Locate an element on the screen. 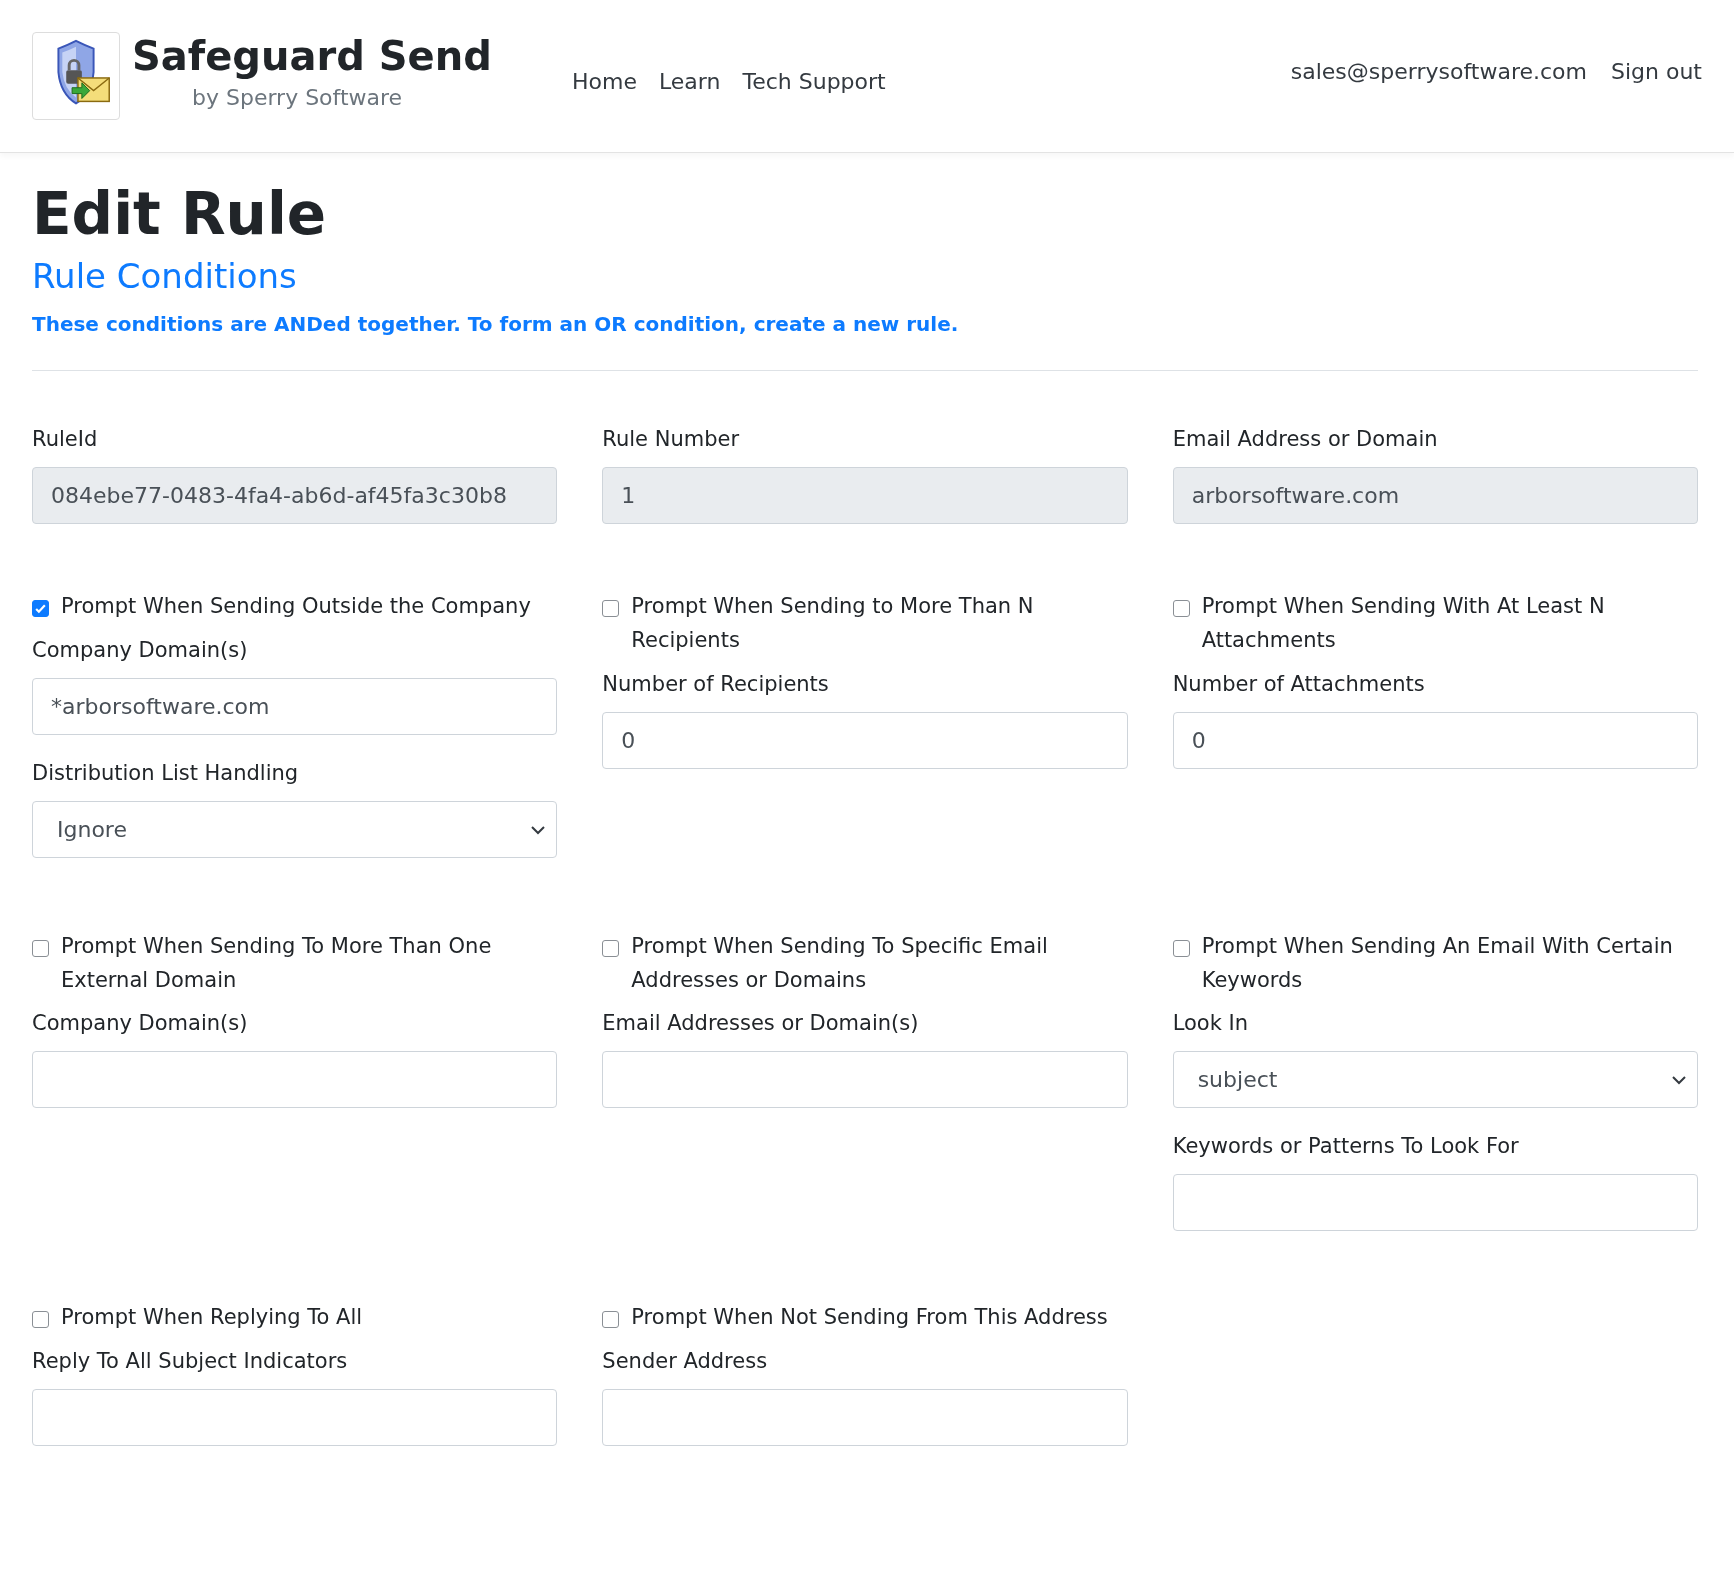  section-note: These conditions are ANDed together. To form an OR condition, create a new rule. is located at coordinates (496, 324).